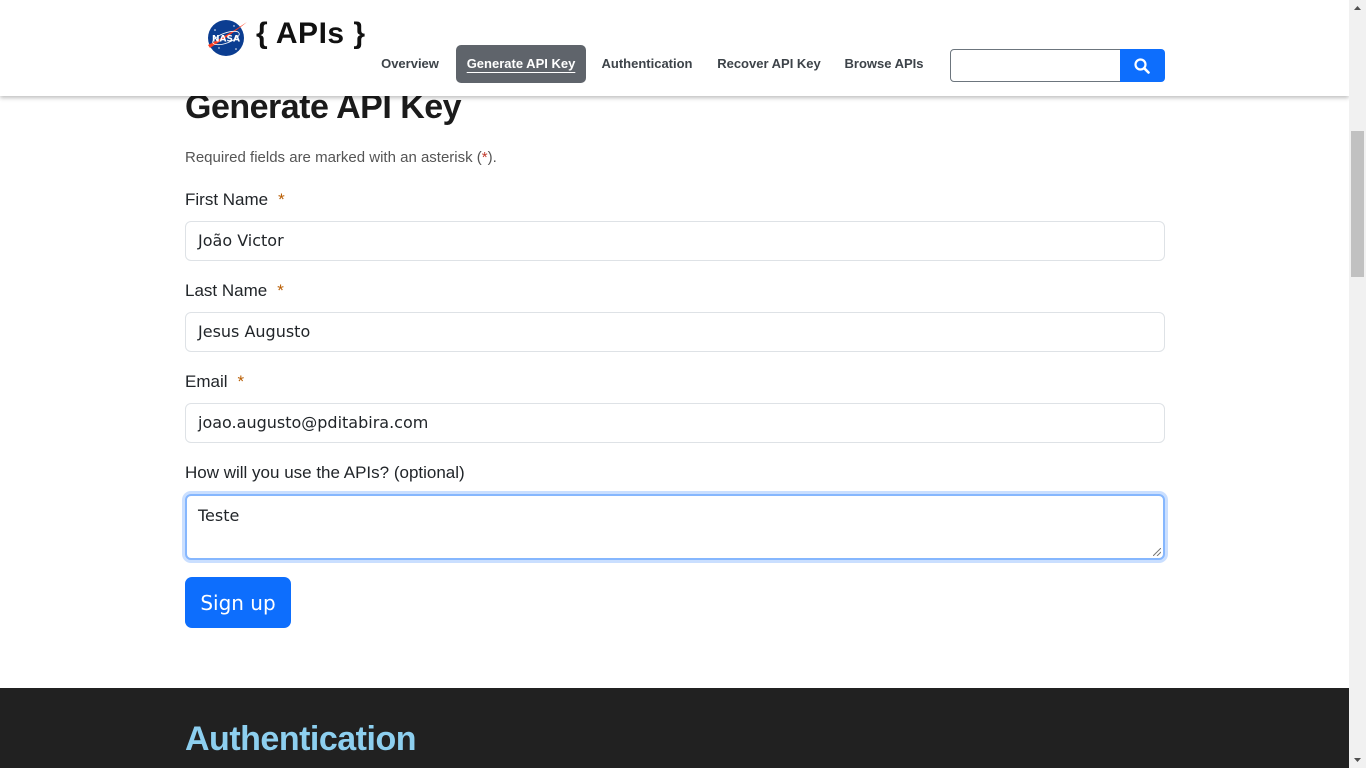 This screenshot has width=1366, height=768. I want to click on nav-browse-apis: Browse APIs, so click(884, 64).